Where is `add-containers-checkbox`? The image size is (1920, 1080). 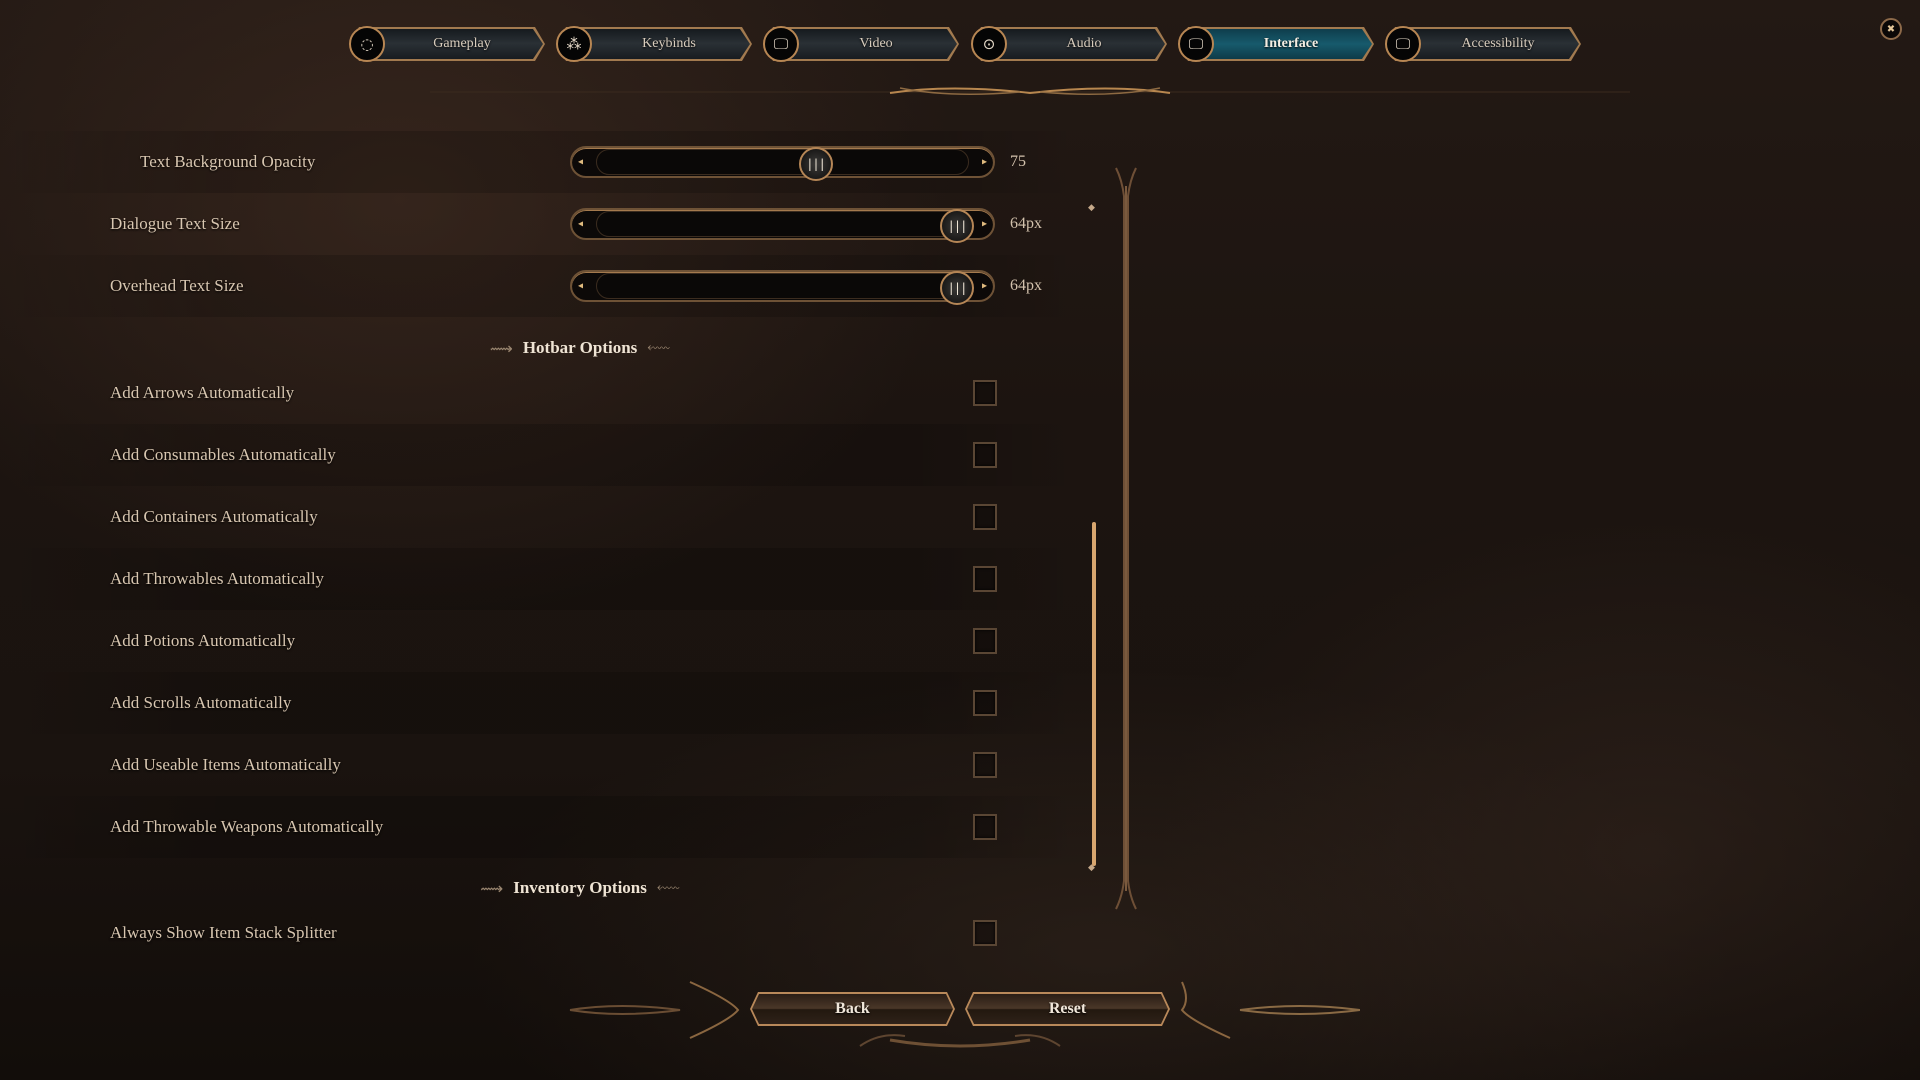
add-containers-checkbox is located at coordinates (985, 517).